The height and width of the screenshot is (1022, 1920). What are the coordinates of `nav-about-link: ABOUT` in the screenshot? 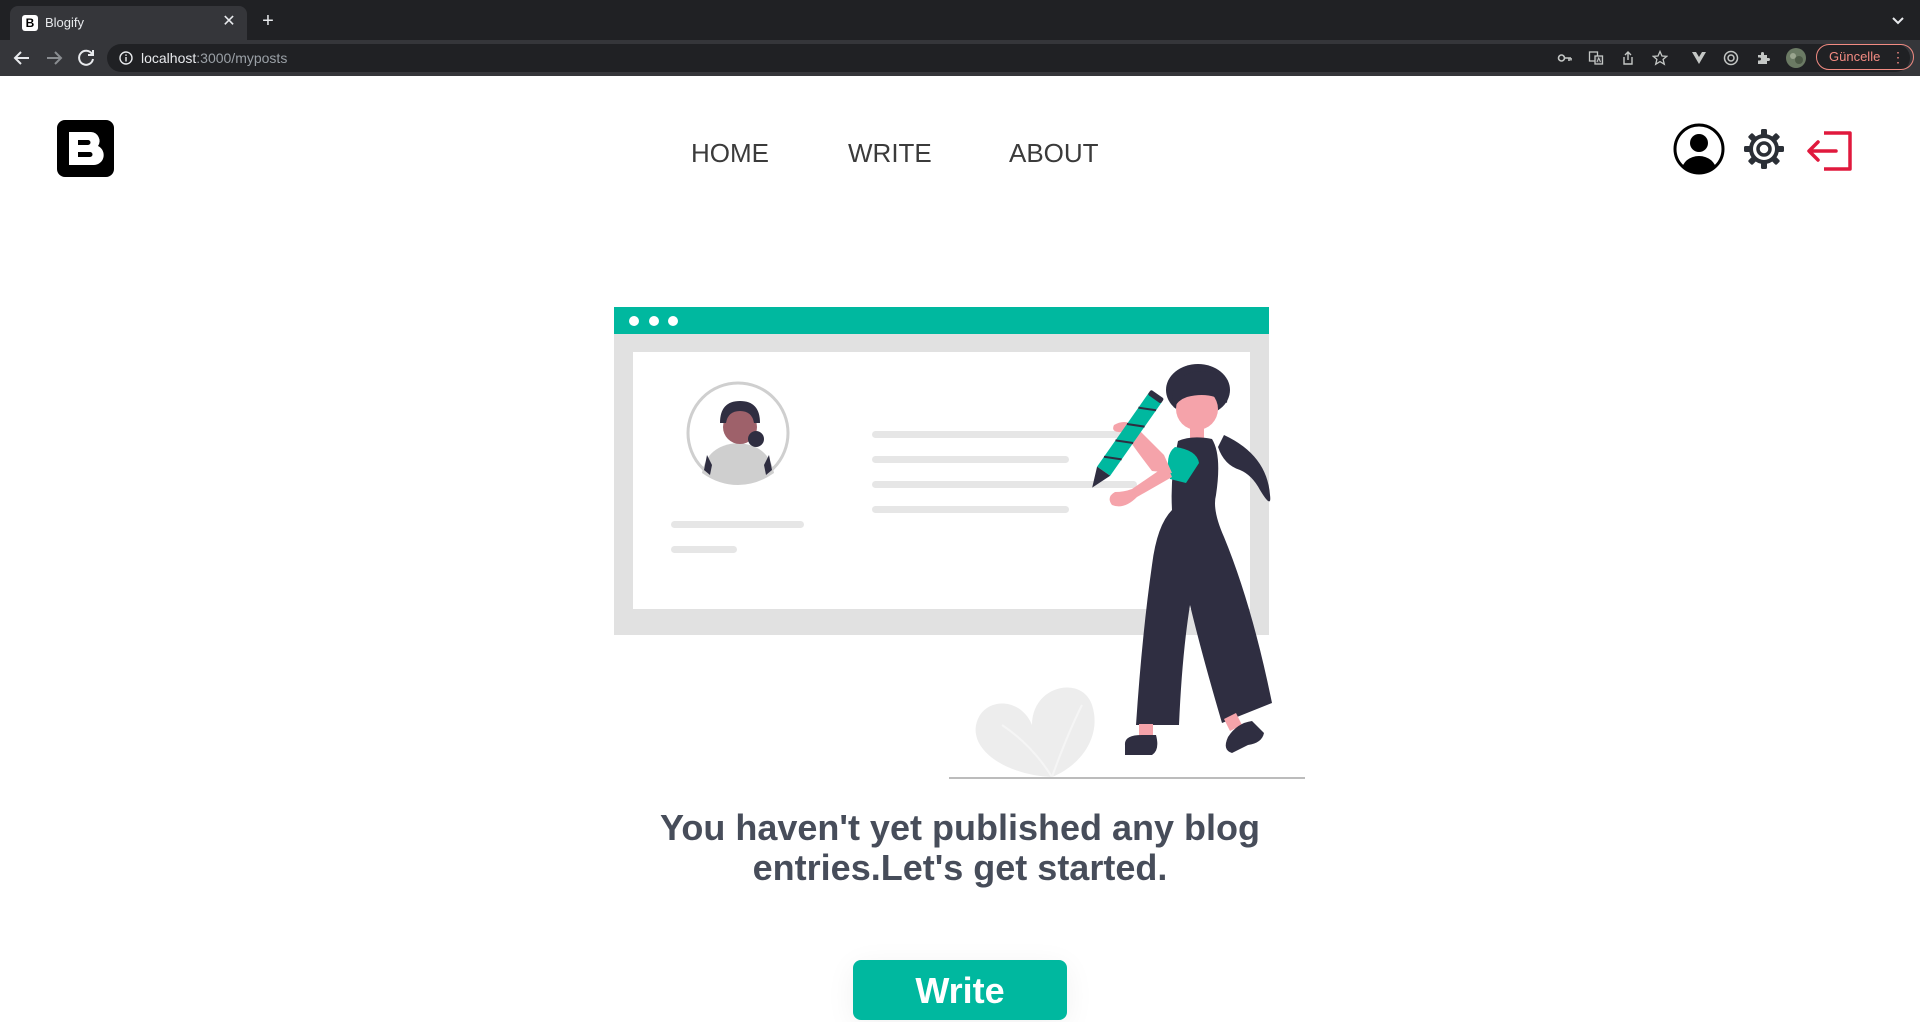 It's located at (1054, 153).